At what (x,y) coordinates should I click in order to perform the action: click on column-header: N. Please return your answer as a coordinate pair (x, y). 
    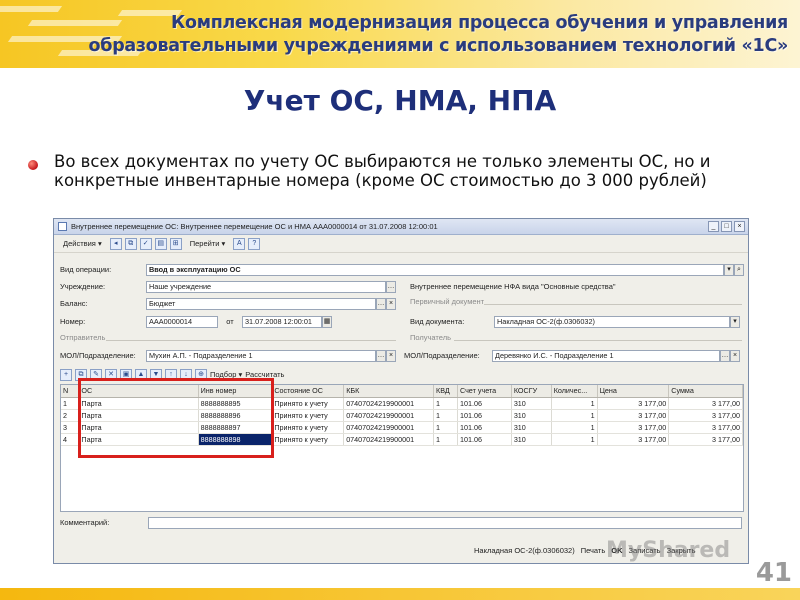
    Looking at the image, I should click on (70, 391).